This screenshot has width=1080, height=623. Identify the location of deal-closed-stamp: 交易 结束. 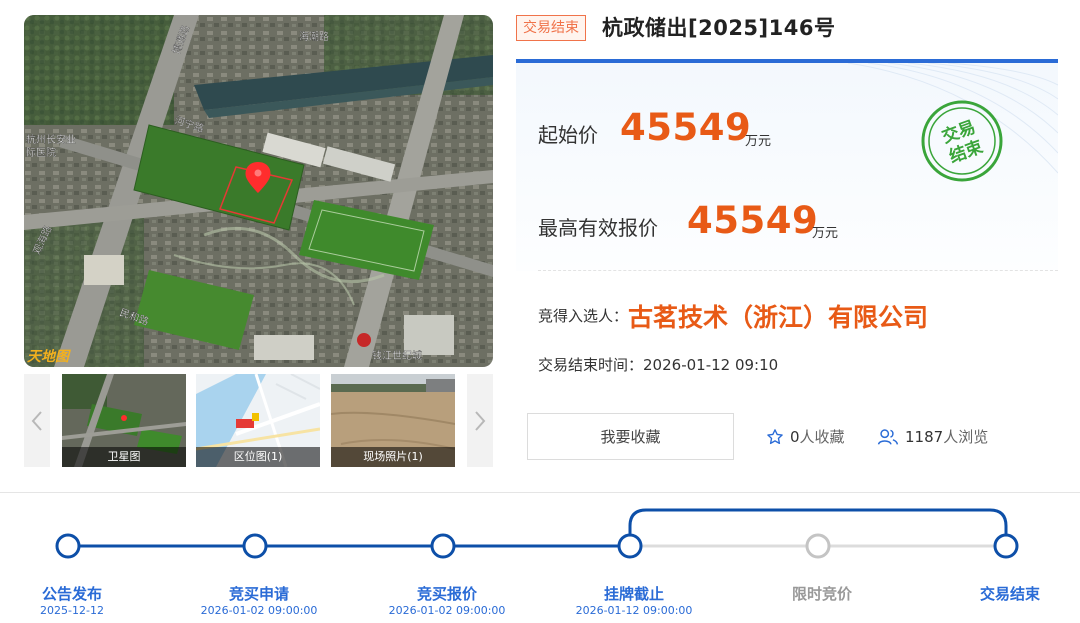
(962, 141).